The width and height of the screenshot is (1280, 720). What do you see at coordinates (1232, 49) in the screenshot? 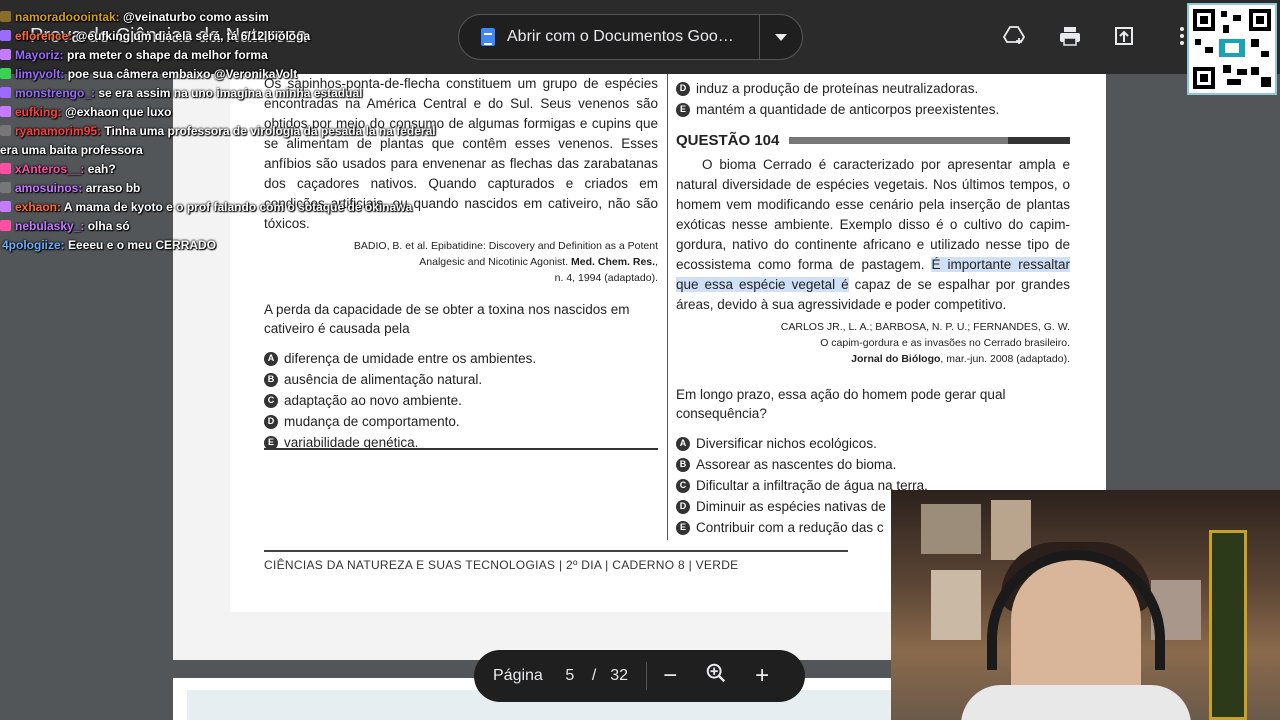
I see `qr-code-image` at bounding box center [1232, 49].